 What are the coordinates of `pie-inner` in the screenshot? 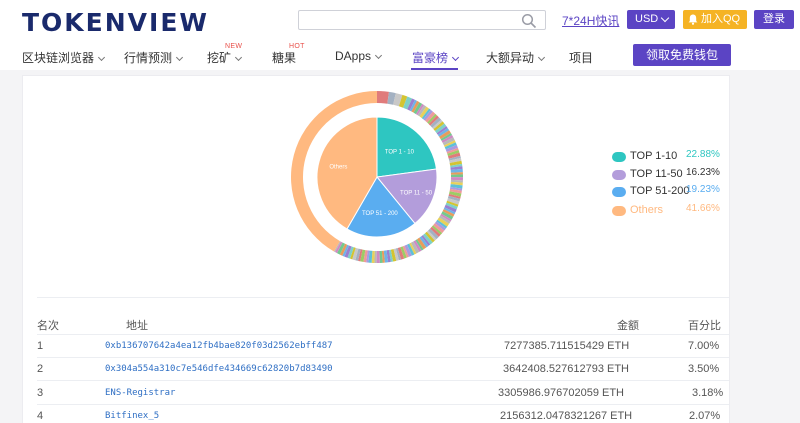 It's located at (377, 177).